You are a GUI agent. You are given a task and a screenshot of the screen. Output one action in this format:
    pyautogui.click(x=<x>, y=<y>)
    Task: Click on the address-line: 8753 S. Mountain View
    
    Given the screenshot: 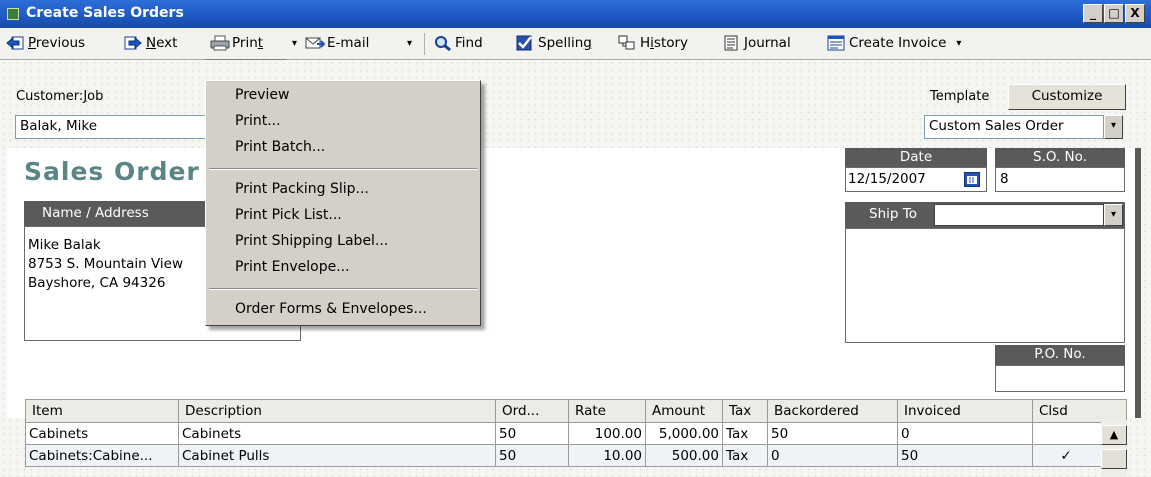 What is the action you would take?
    pyautogui.click(x=106, y=264)
    